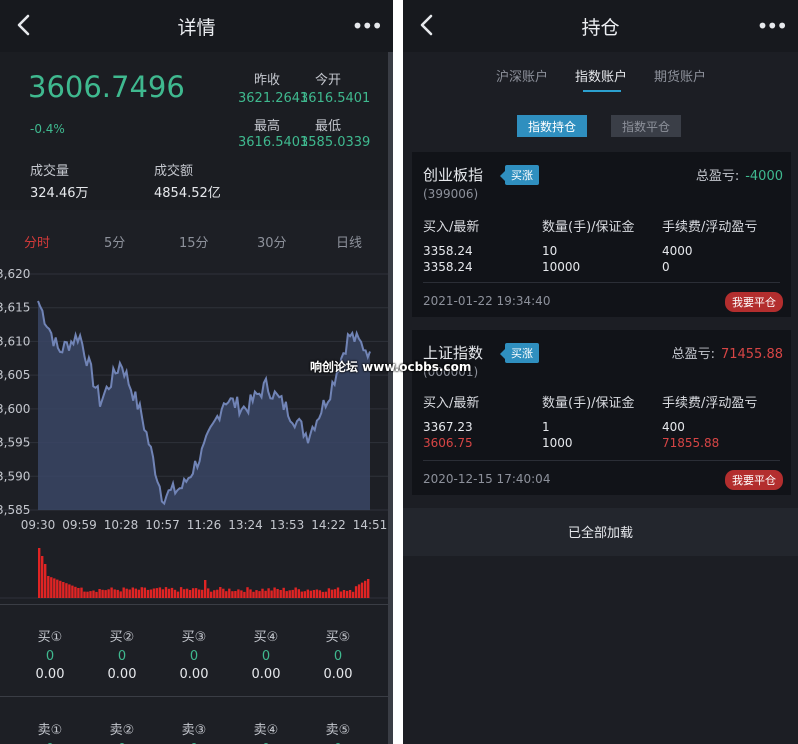 The width and height of the screenshot is (798, 744). Describe the element at coordinates (15, 341) in the screenshot. I see `y-tick-label: 3,610` at that location.